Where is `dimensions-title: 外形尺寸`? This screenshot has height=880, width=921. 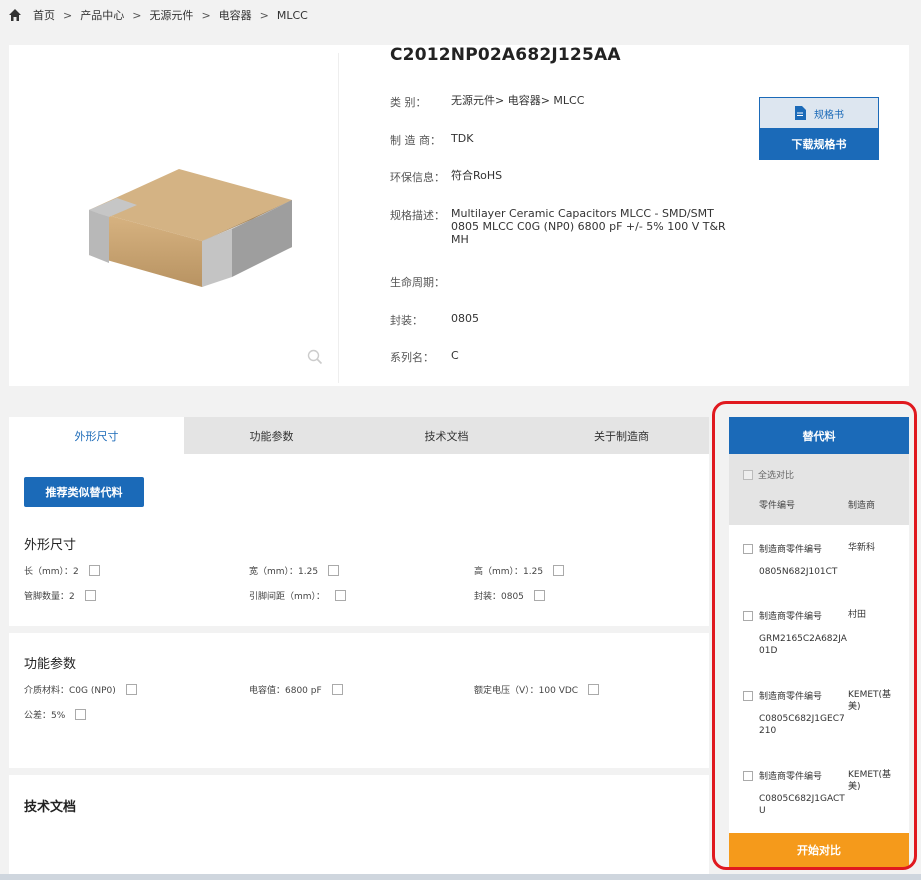
dimensions-title: 外形尺寸 is located at coordinates (50, 545).